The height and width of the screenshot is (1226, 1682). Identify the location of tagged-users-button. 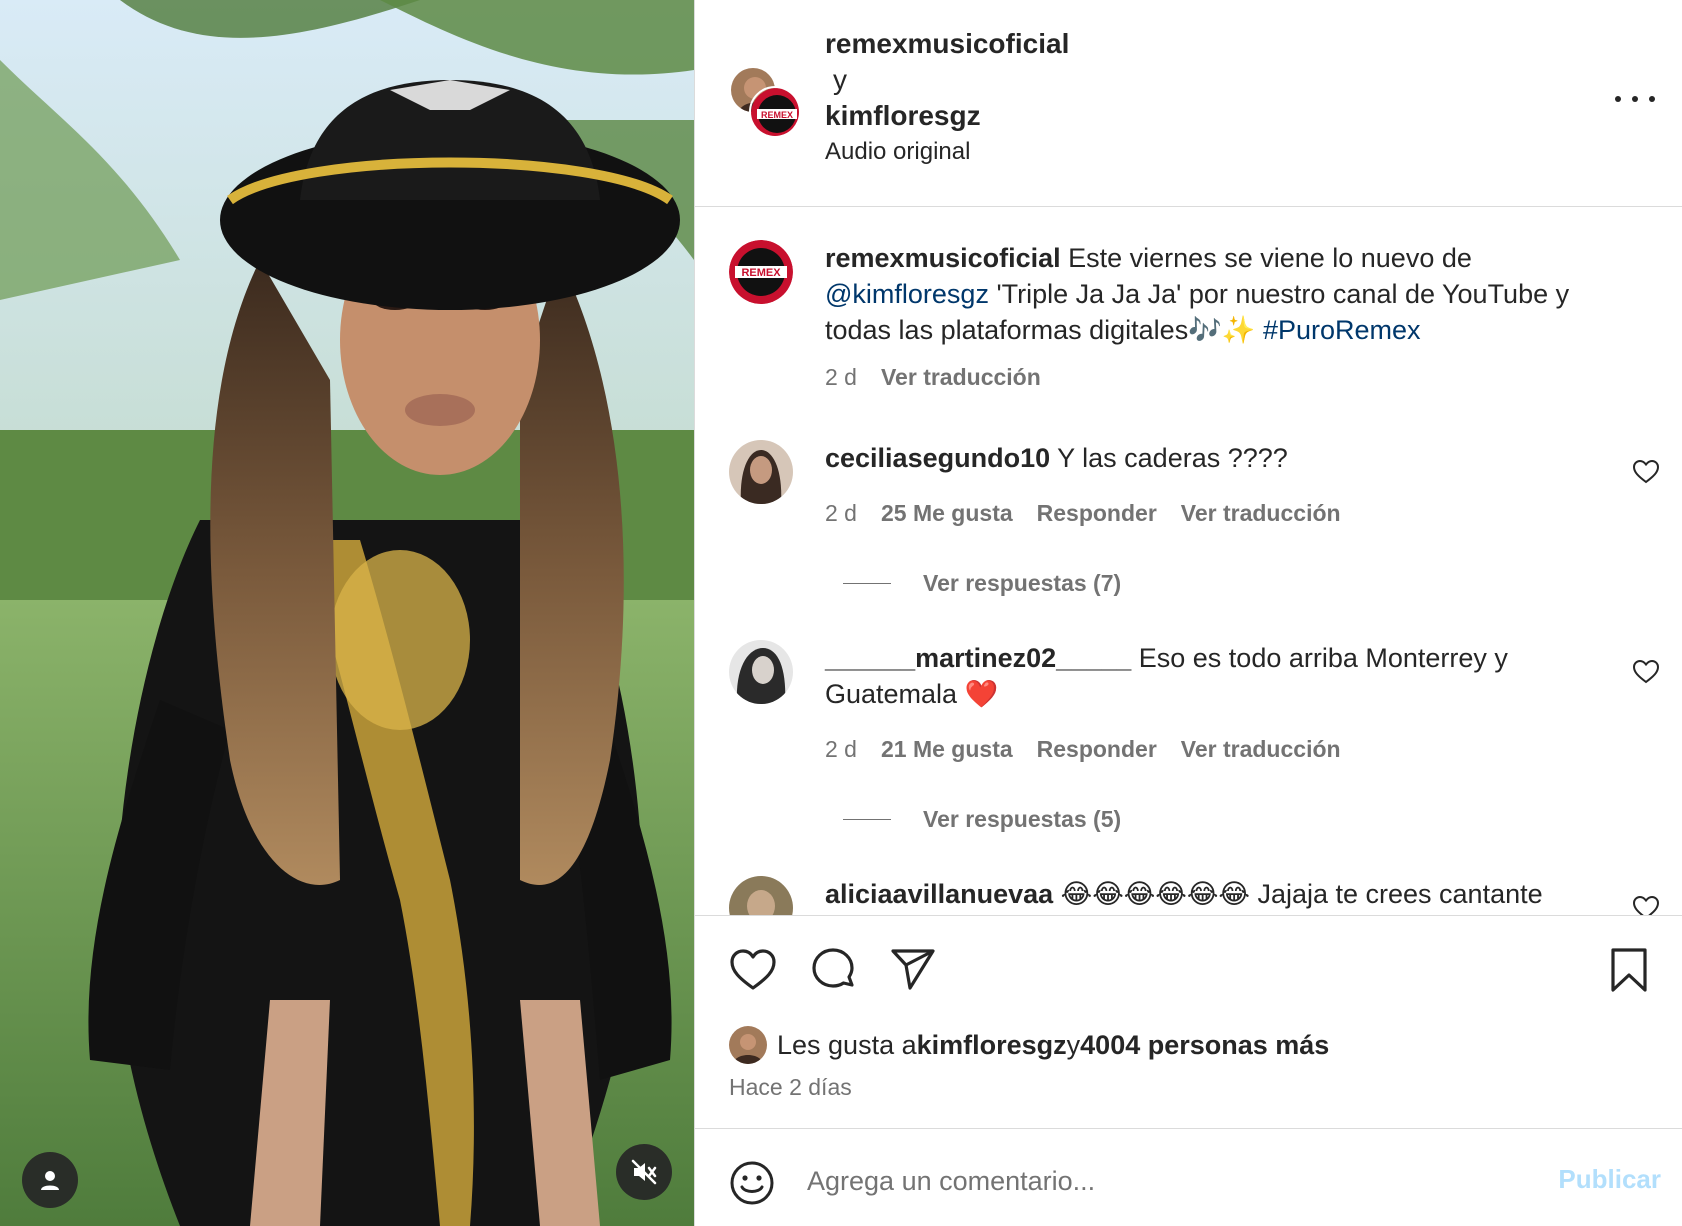
(50, 1180).